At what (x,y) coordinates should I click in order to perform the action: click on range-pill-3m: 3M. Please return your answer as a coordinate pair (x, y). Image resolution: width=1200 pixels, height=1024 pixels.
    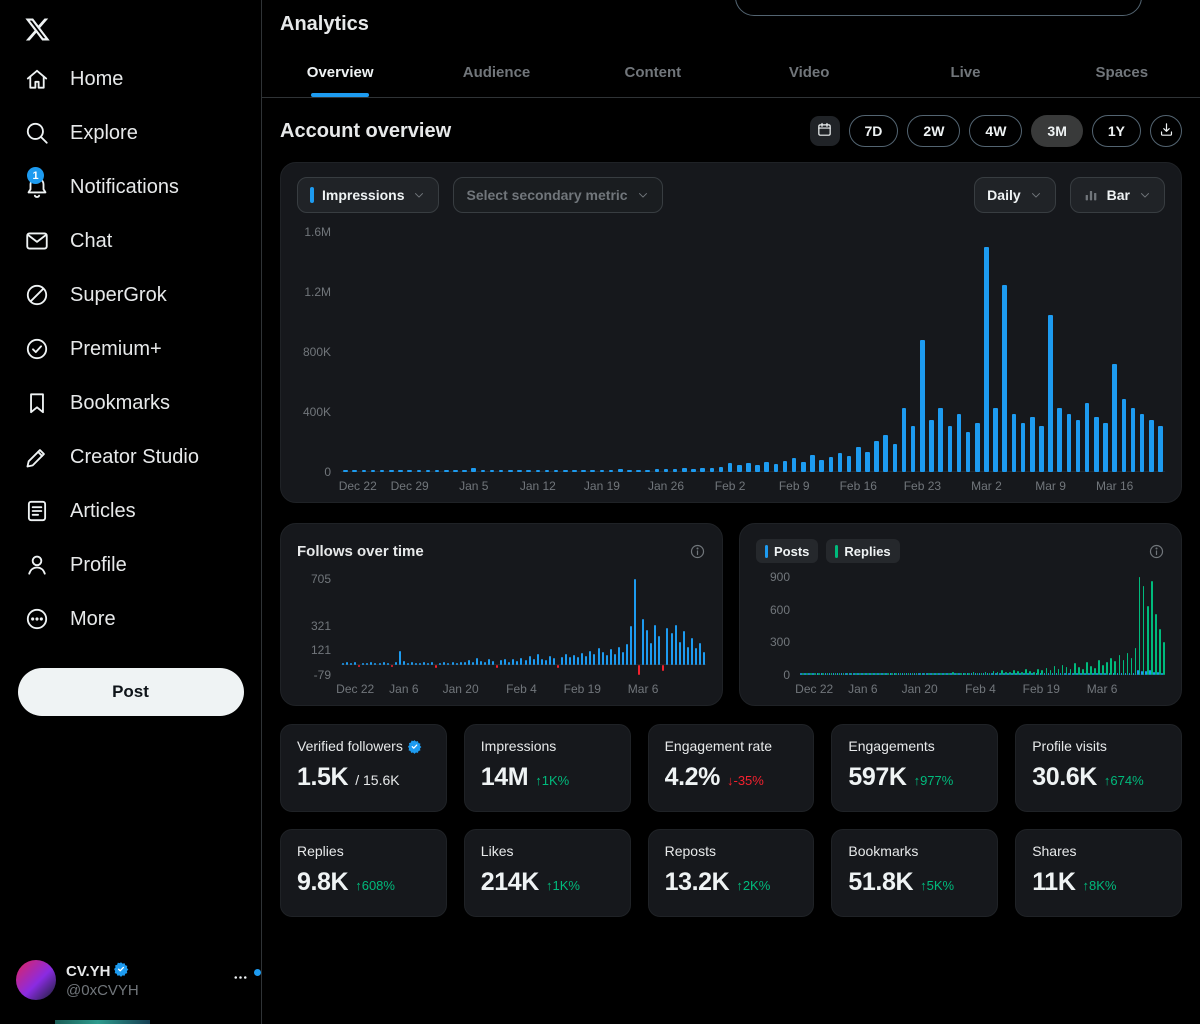
    Looking at the image, I should click on (1057, 131).